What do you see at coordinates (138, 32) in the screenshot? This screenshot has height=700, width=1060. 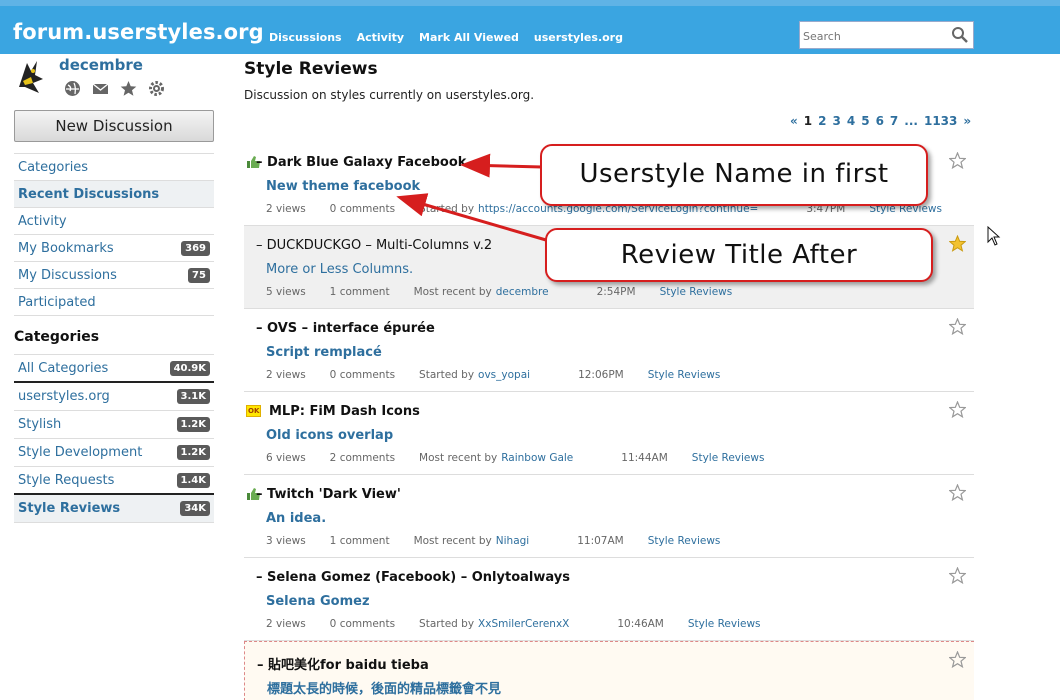 I see `site-brand: forum.userstyles.org` at bounding box center [138, 32].